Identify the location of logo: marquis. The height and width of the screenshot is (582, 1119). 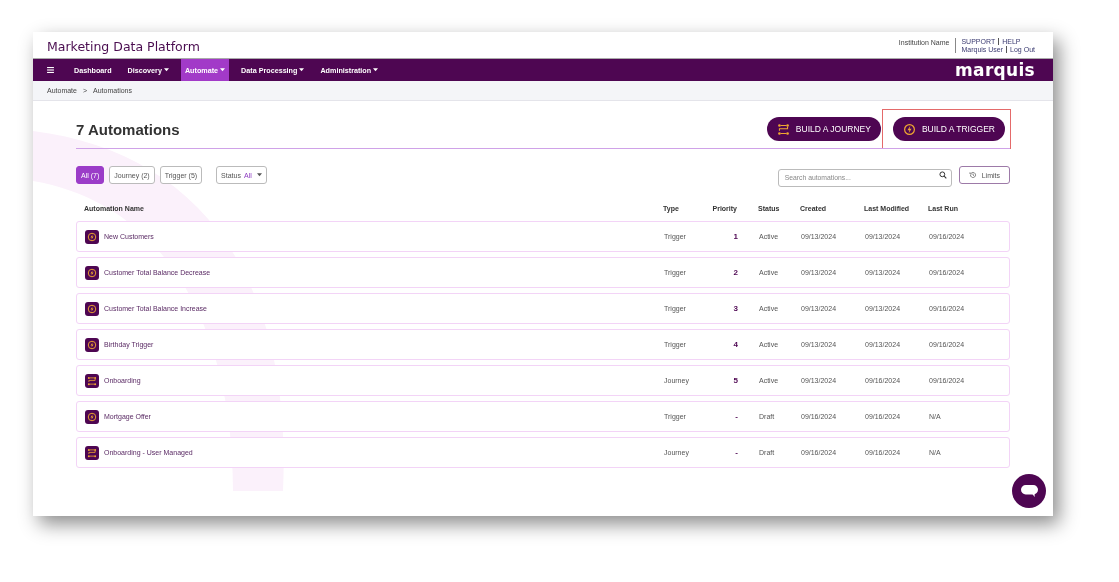
(995, 70).